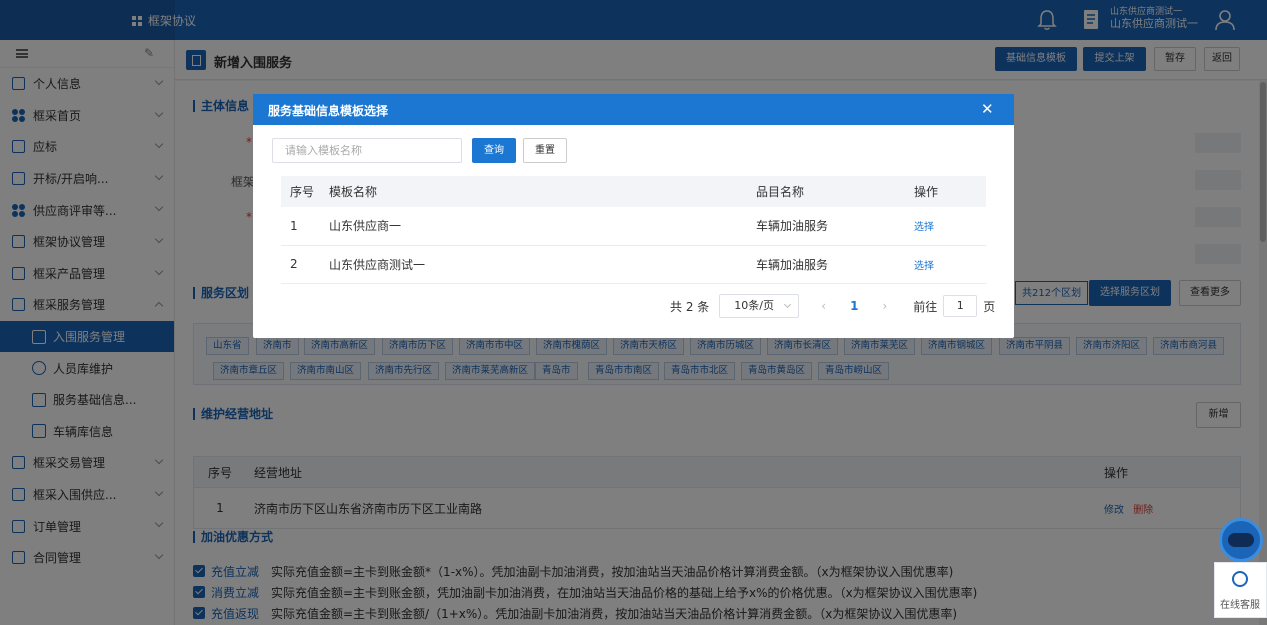 The image size is (1267, 625). What do you see at coordinates (353, 192) in the screenshot?
I see `header-template-name: 模板名称` at bounding box center [353, 192].